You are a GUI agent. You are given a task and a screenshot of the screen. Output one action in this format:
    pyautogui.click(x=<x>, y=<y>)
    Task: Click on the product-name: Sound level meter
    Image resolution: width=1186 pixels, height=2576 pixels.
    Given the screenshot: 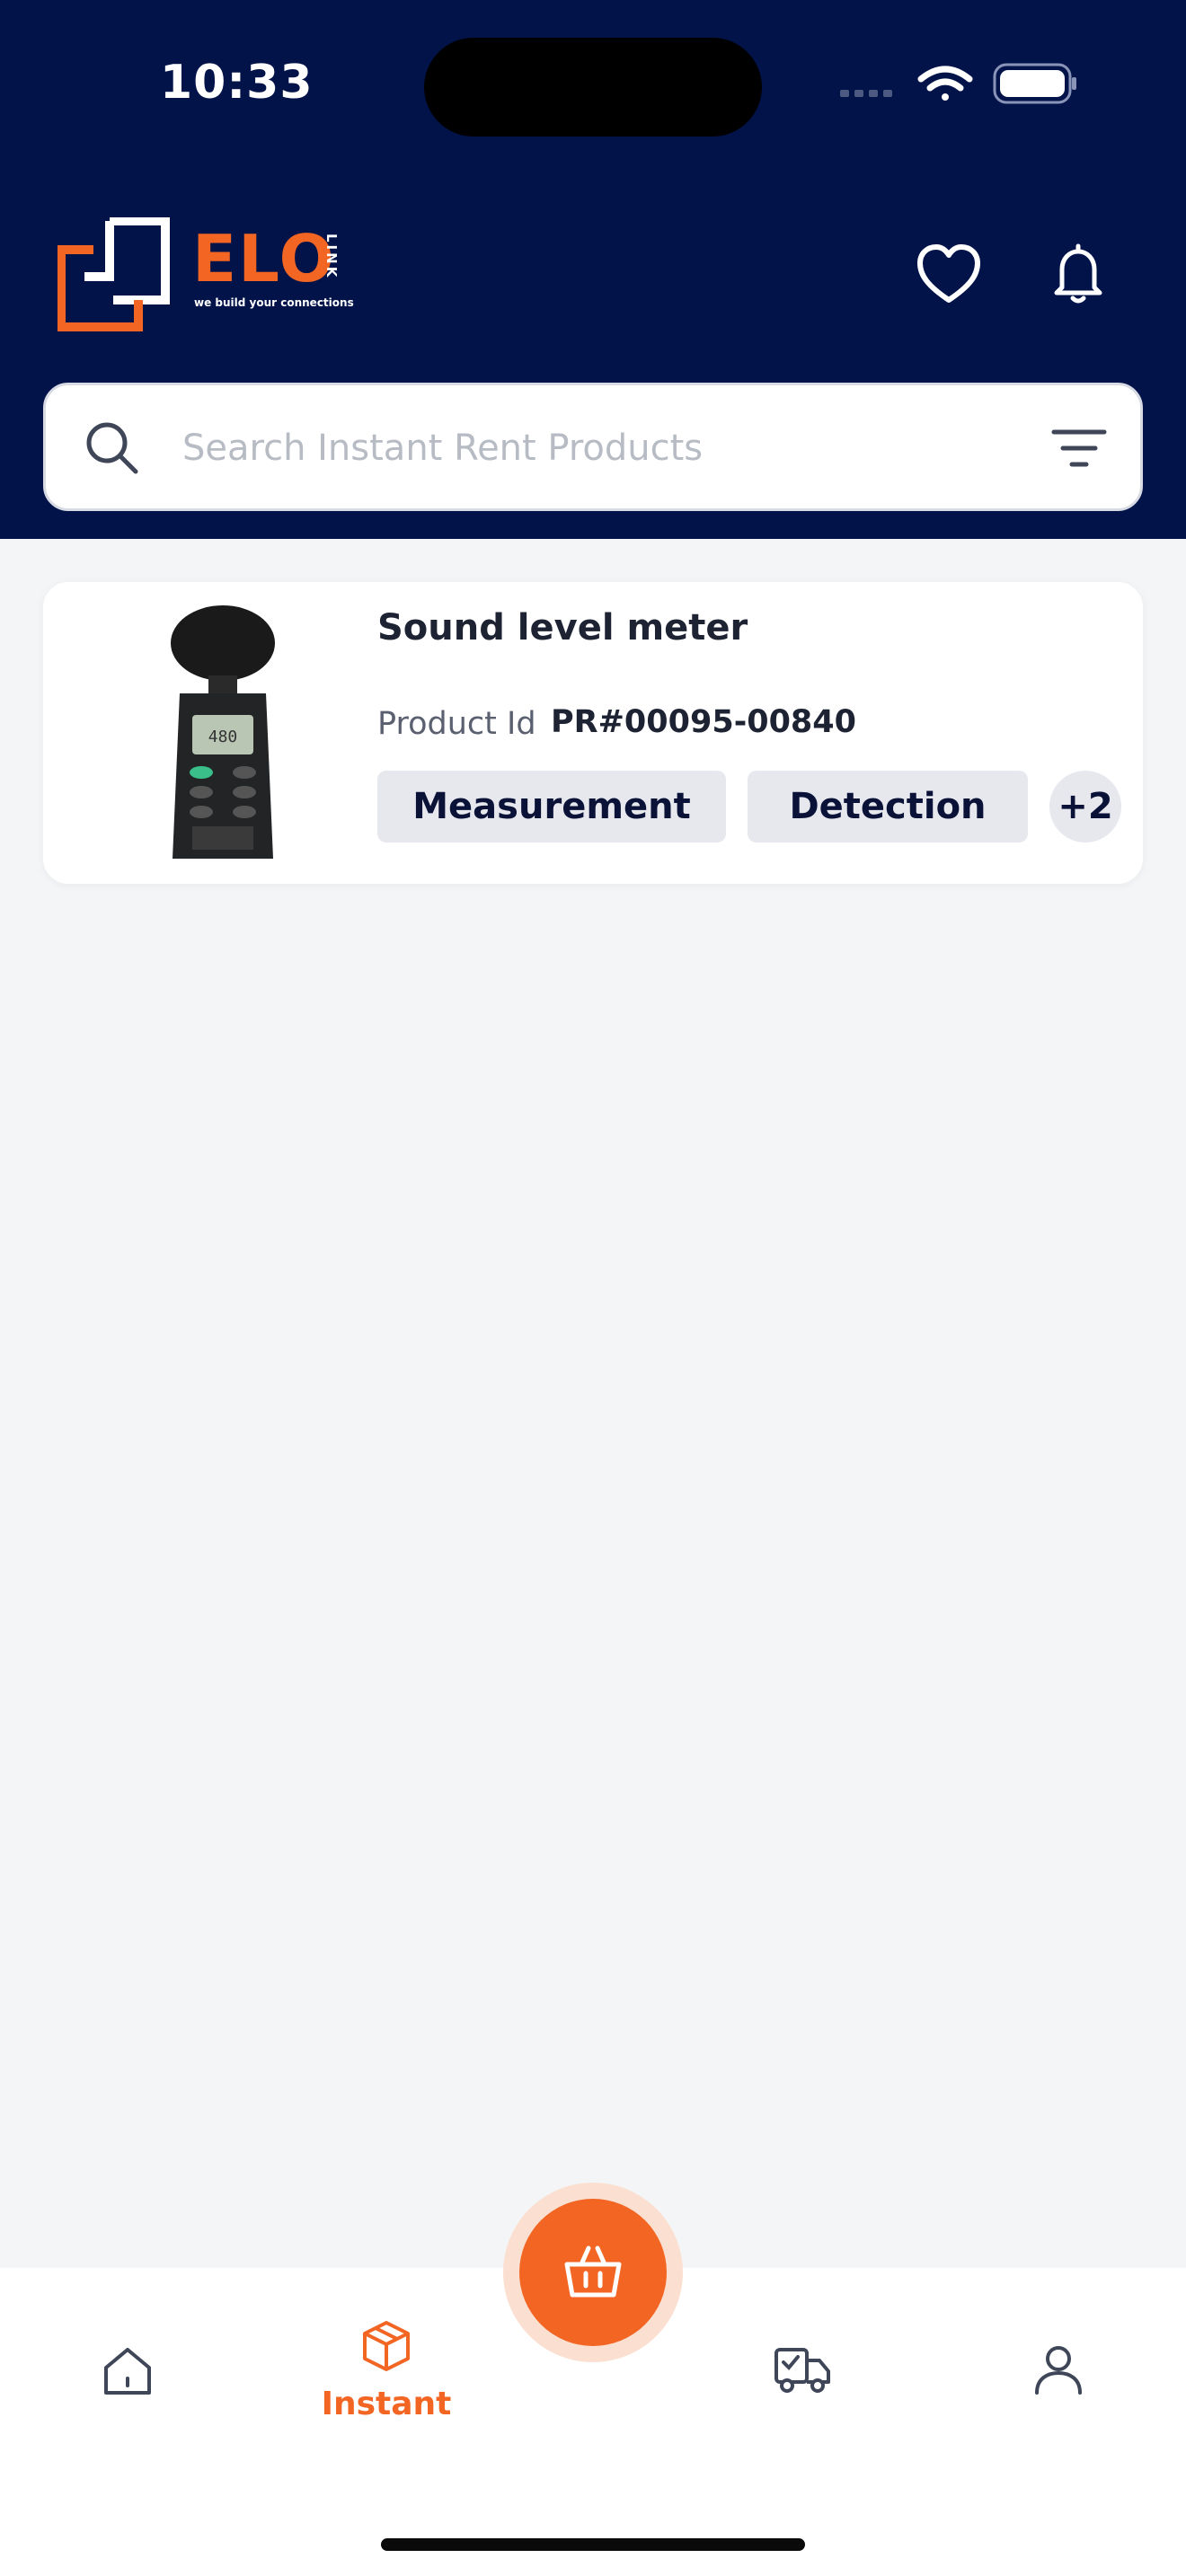 What is the action you would take?
    pyautogui.click(x=562, y=627)
    